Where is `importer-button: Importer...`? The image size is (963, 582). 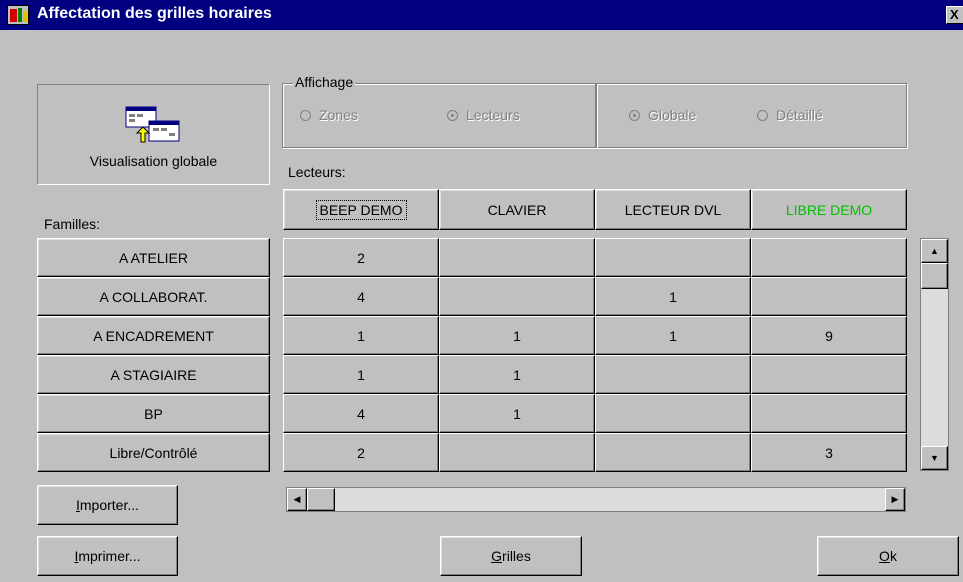
importer-button: Importer... is located at coordinates (107, 505).